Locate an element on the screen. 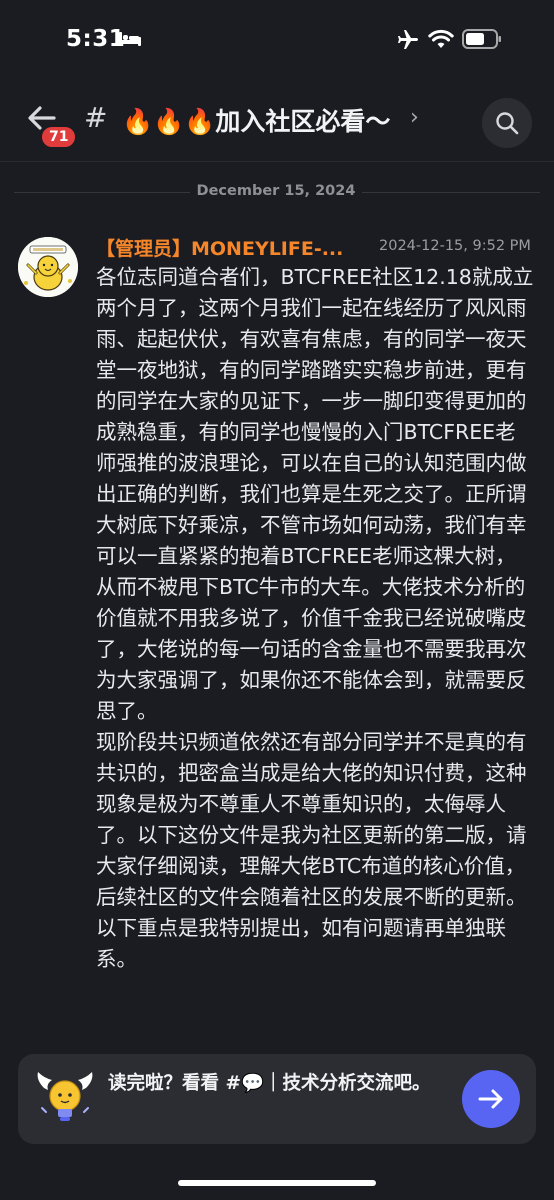 This screenshot has width=554, height=1200. winged-lightbulb-mascot-icon is located at coordinates (65, 1096).